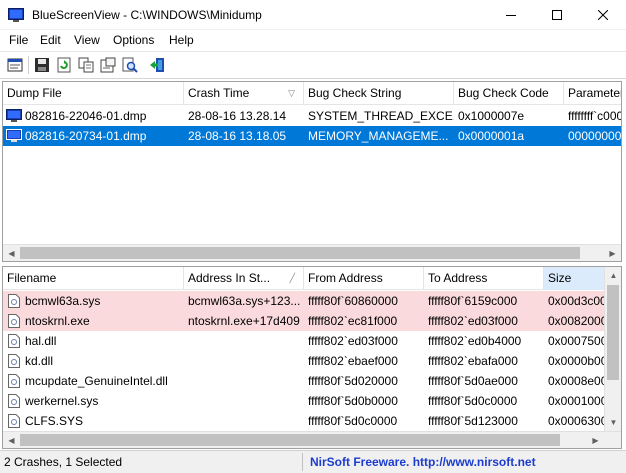 This screenshot has width=626, height=473. What do you see at coordinates (613, 275) in the screenshot?
I see `scroll-up-icon: ▲` at bounding box center [613, 275].